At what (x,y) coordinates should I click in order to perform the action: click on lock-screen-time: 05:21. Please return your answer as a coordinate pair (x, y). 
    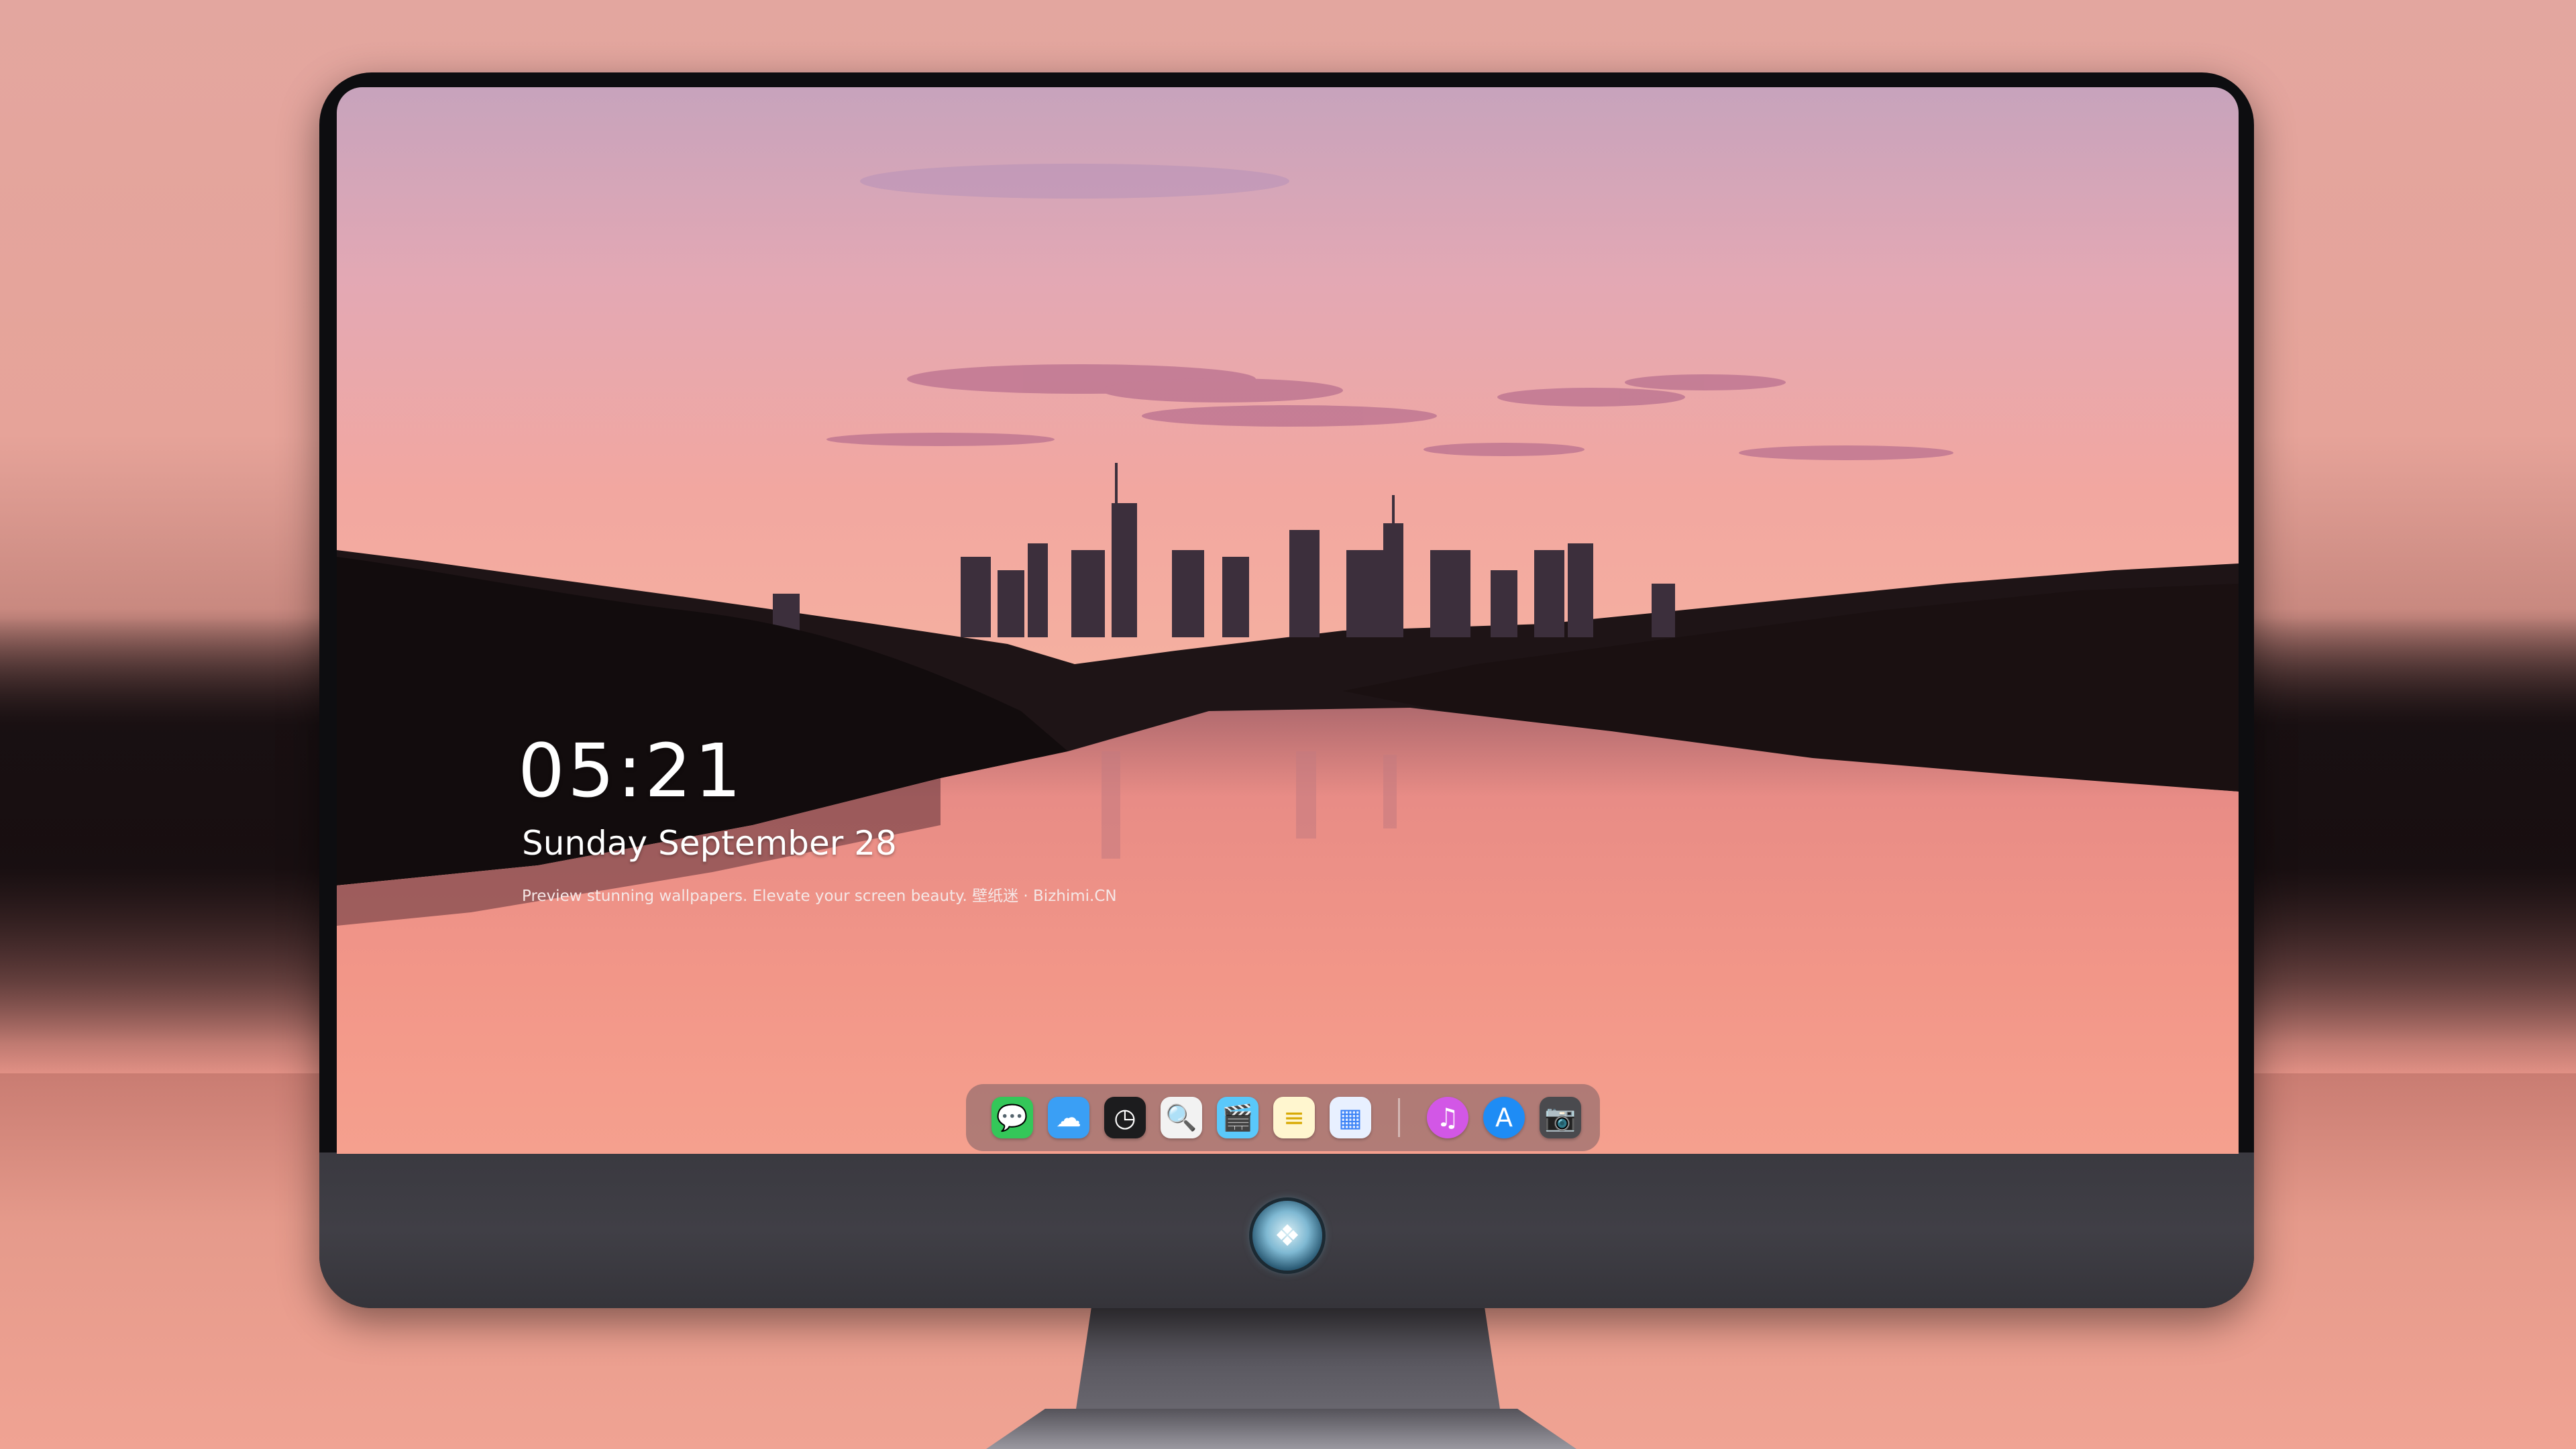
    Looking at the image, I should click on (631, 771).